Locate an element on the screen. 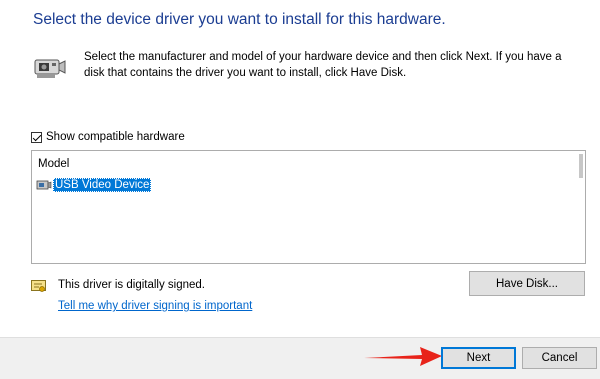 The height and width of the screenshot is (379, 600). scrollbar-thumb is located at coordinates (581, 166).